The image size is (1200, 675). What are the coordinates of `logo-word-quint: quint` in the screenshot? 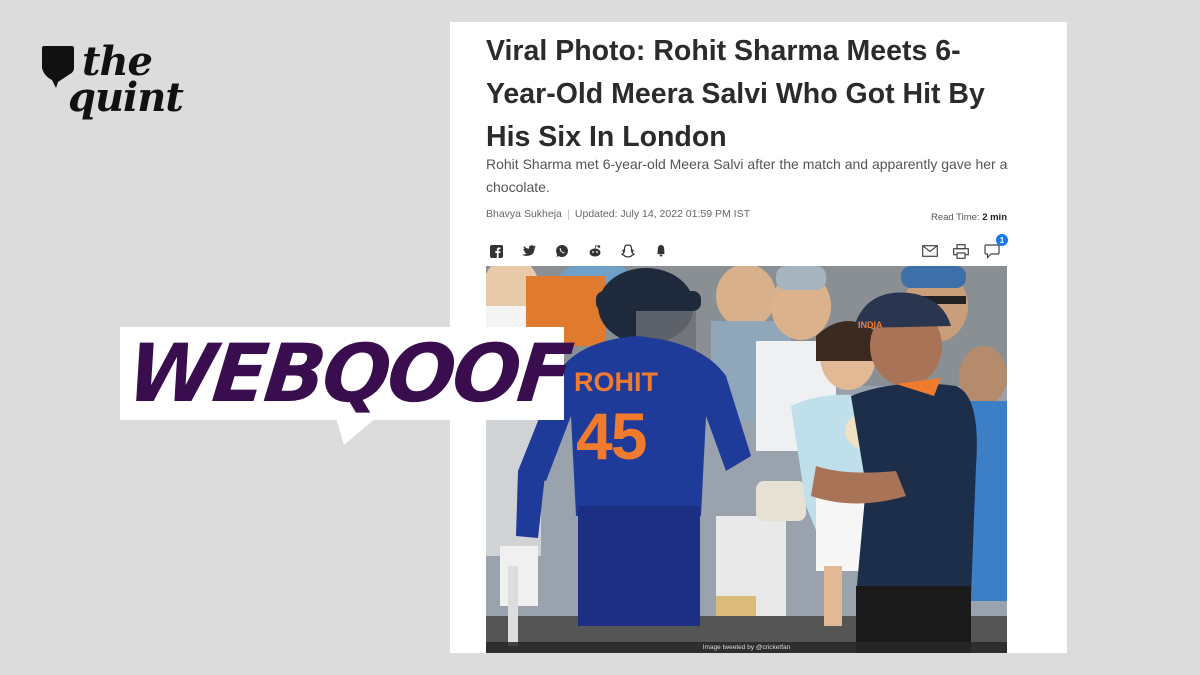 It's located at (126, 97).